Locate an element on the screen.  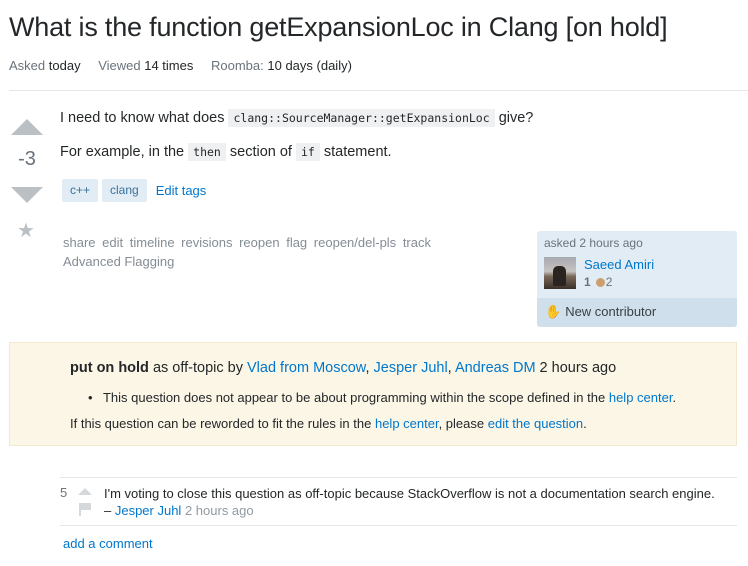
tag-list: c++ clang Edit tags is located at coordinates (134, 190).